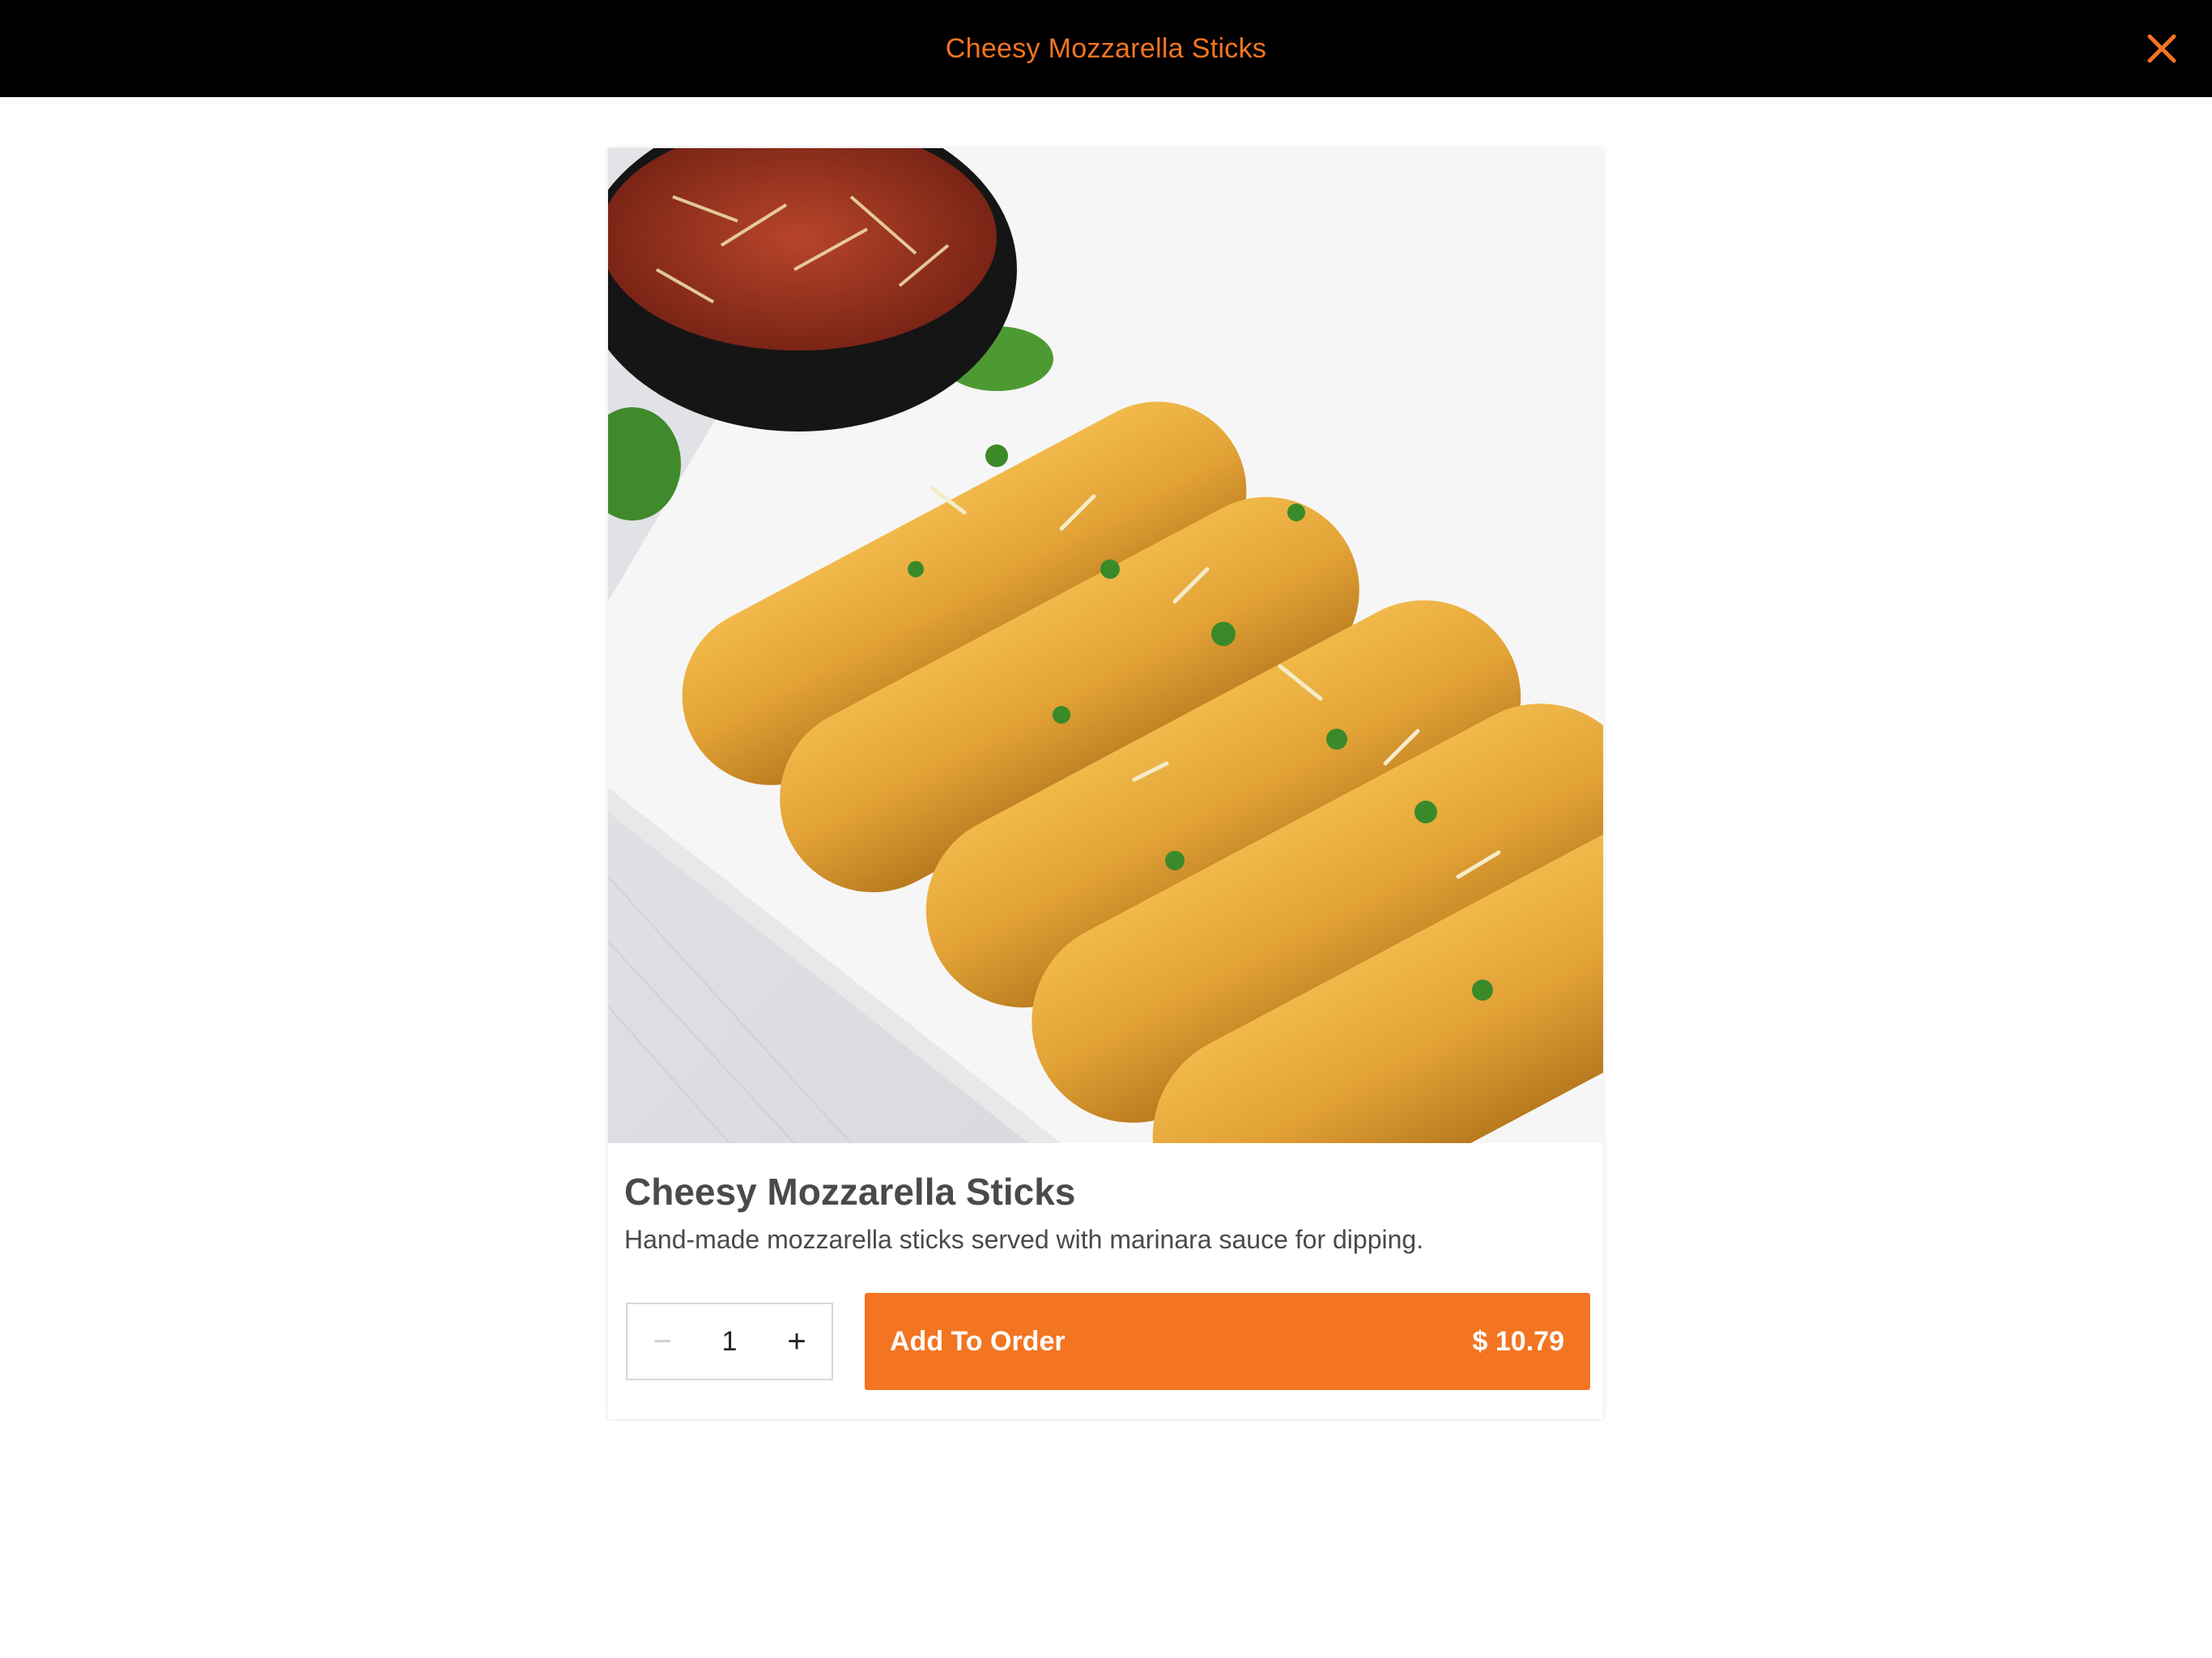 The height and width of the screenshot is (1658, 2212). I want to click on close-button, so click(2162, 48).